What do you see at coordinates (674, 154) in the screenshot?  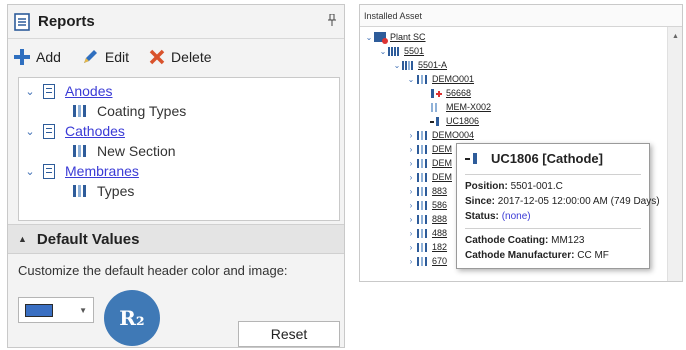 I see `vertical-scrollbar: ▲` at bounding box center [674, 154].